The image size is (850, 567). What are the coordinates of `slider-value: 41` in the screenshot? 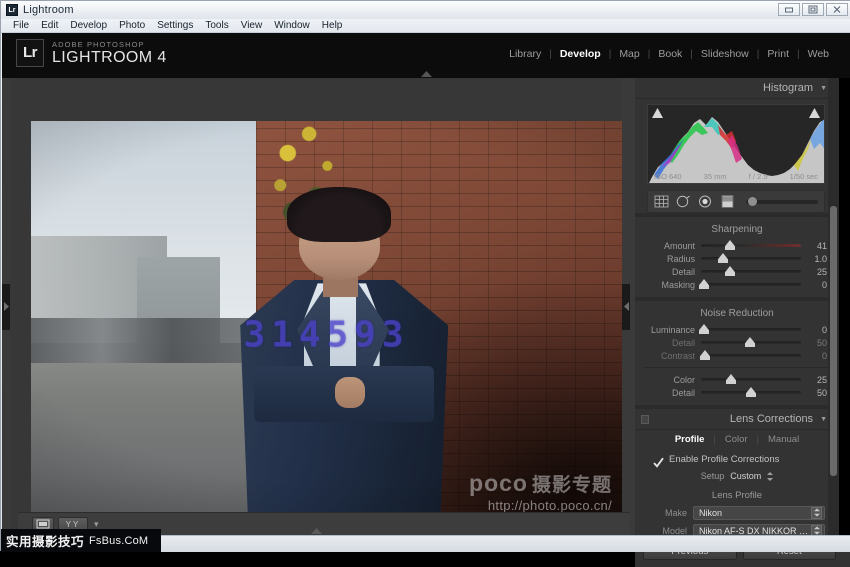 It's located at (814, 246).